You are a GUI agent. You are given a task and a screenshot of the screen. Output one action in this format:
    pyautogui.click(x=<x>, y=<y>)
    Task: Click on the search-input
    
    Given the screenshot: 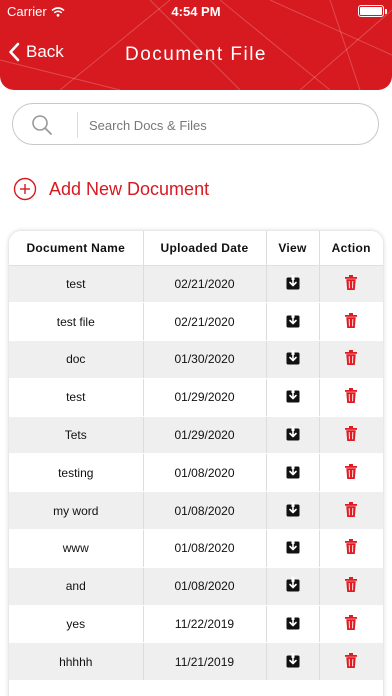 What is the action you would take?
    pyautogui.click(x=229, y=125)
    